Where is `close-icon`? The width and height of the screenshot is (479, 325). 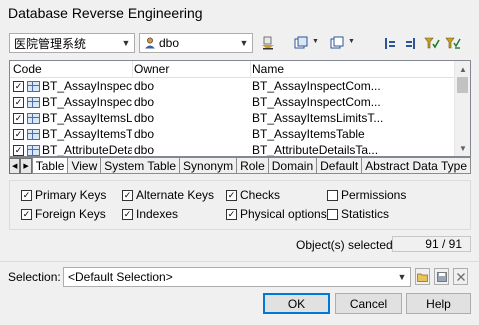 close-icon is located at coordinates (460, 276).